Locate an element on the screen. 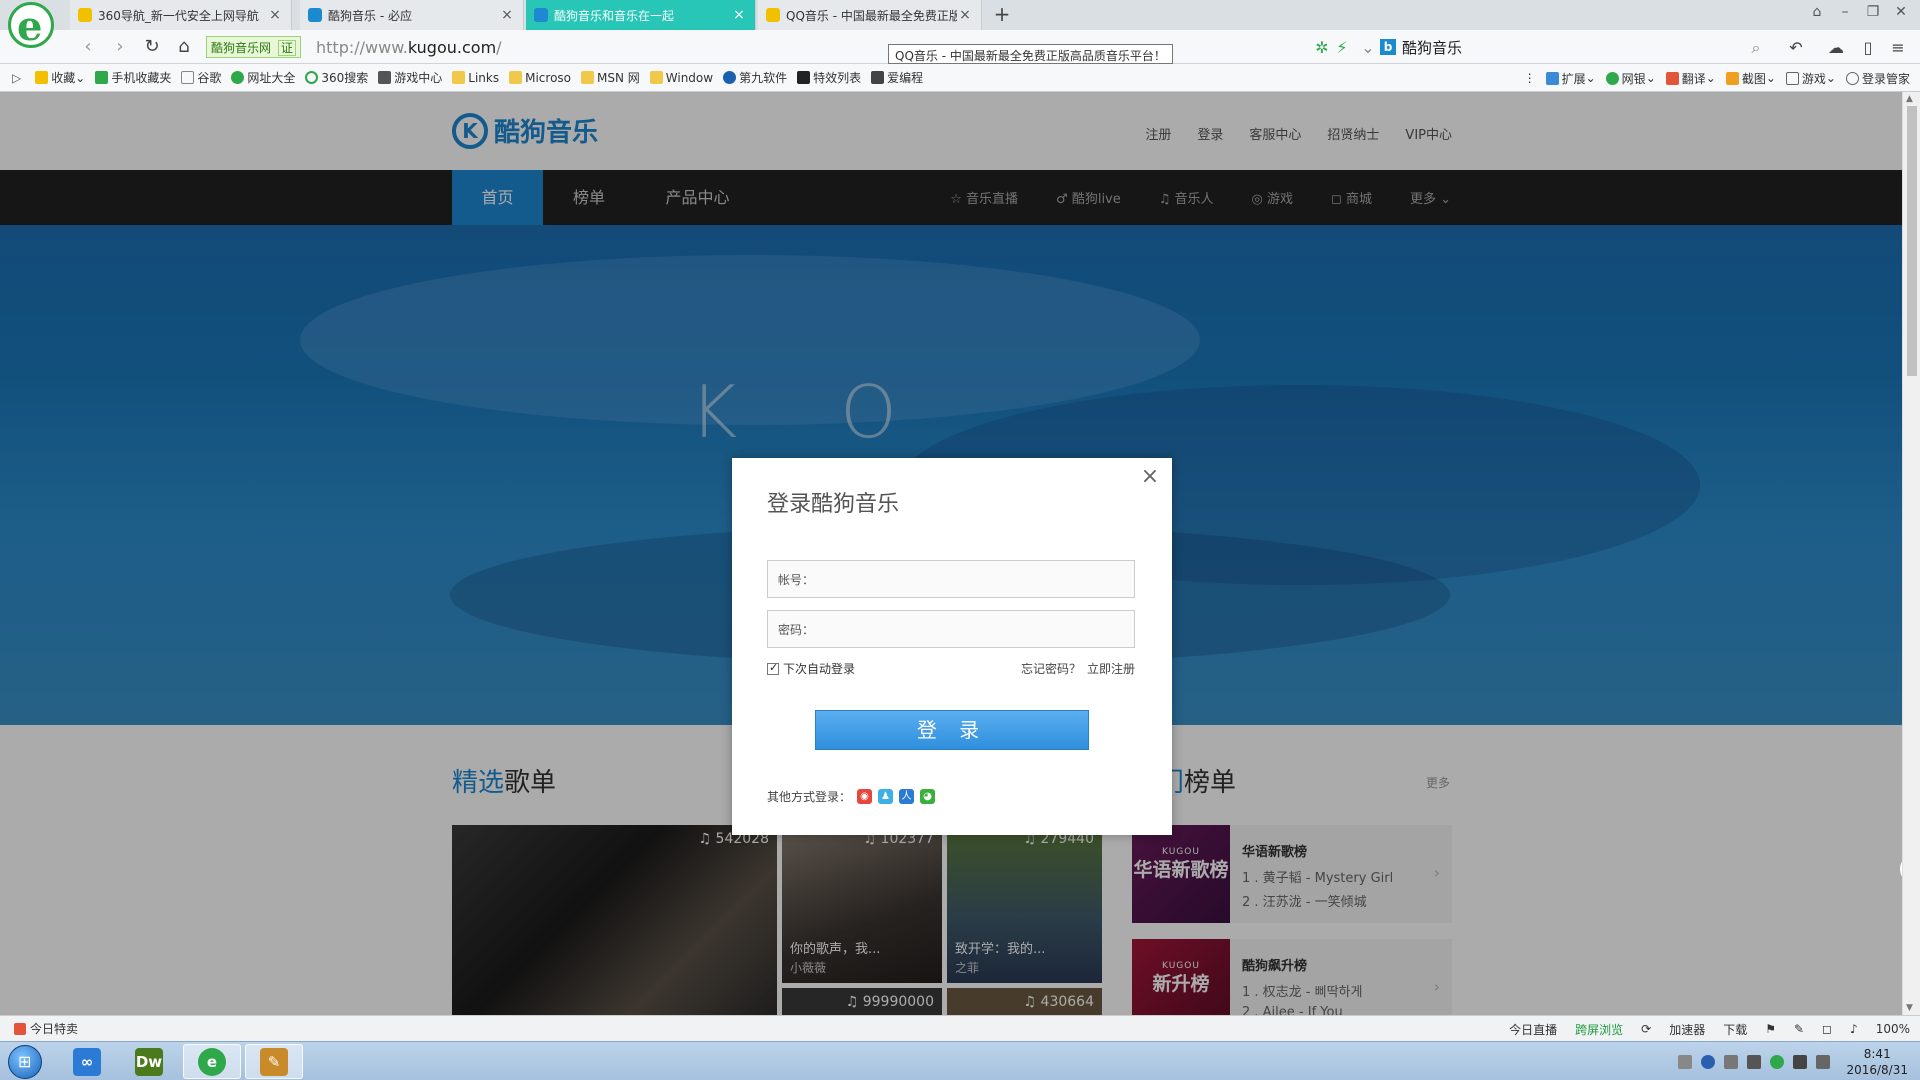 Image resolution: width=1920 pixels, height=1080 pixels. account-input is located at coordinates (974, 579).